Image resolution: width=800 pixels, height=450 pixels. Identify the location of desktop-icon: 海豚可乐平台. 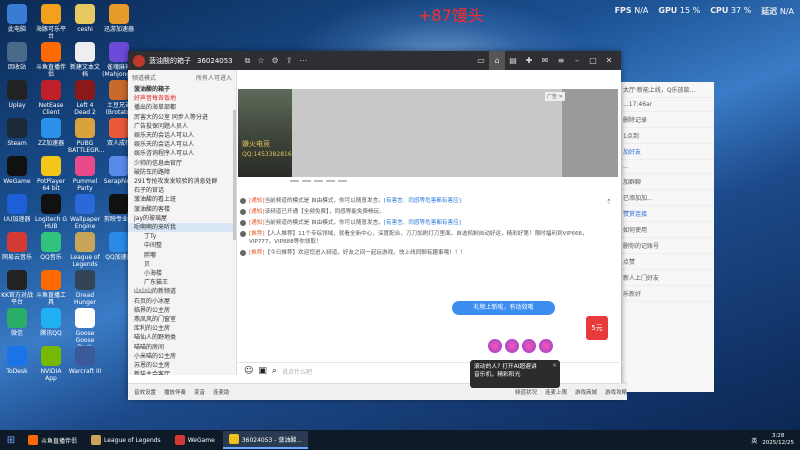
(51, 22).